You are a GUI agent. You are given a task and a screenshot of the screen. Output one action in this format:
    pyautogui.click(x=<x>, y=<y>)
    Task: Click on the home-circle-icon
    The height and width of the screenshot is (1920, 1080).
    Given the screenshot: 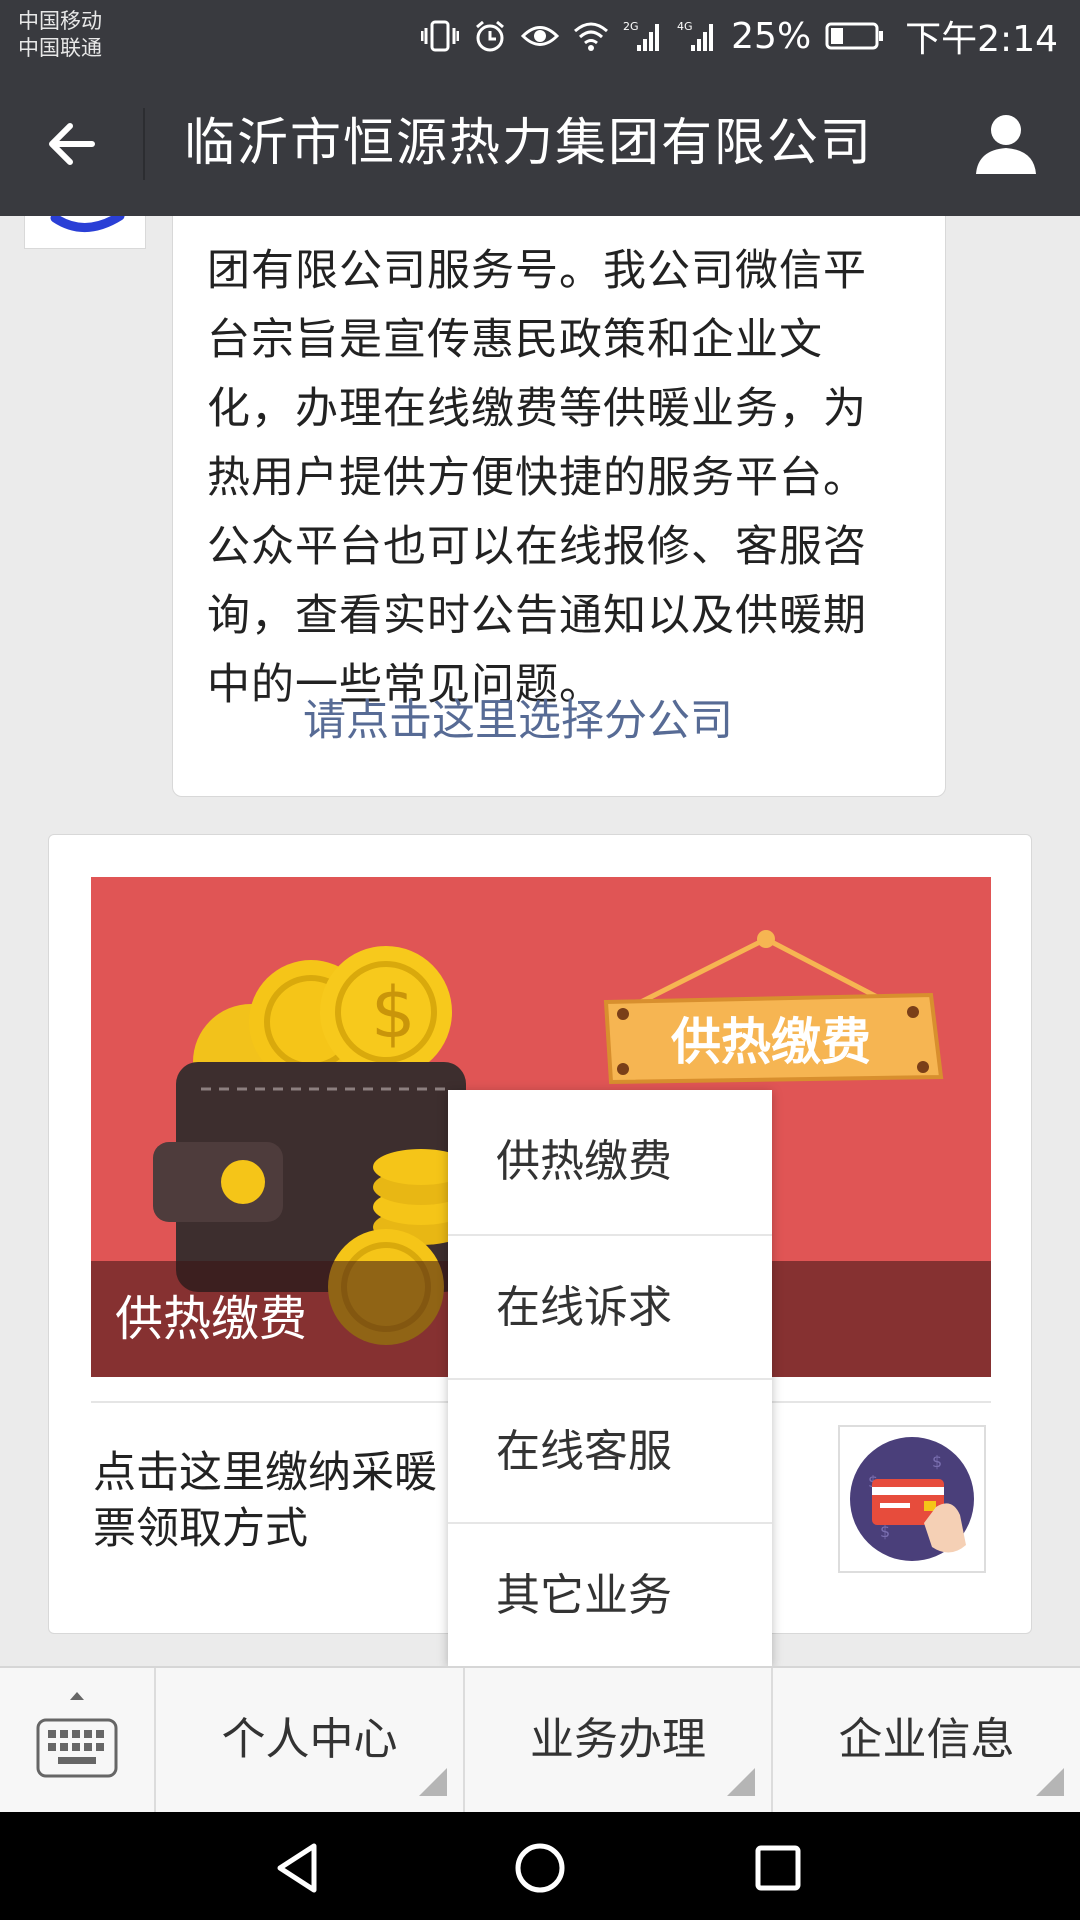 What is the action you would take?
    pyautogui.click(x=540, y=1868)
    